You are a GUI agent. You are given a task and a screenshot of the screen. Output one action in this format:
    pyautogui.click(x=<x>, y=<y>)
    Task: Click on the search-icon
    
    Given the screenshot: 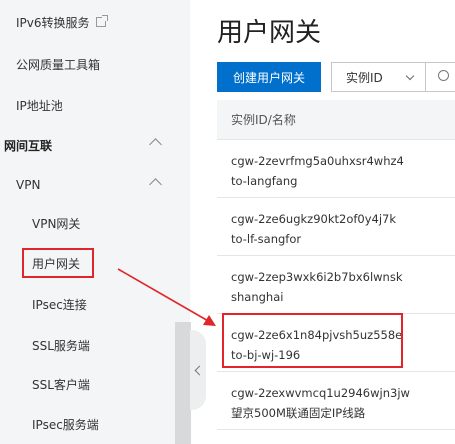 What is the action you would take?
    pyautogui.click(x=443, y=75)
    